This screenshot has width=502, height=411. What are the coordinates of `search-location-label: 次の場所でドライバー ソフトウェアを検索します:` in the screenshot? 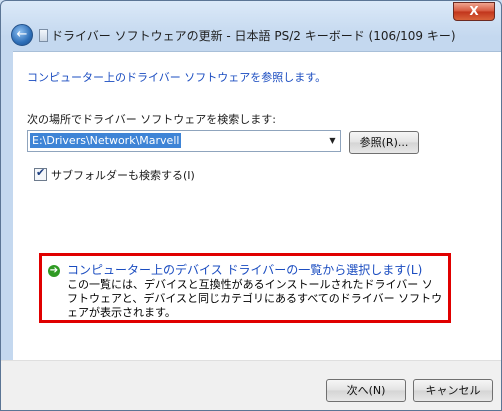 It's located at (151, 119).